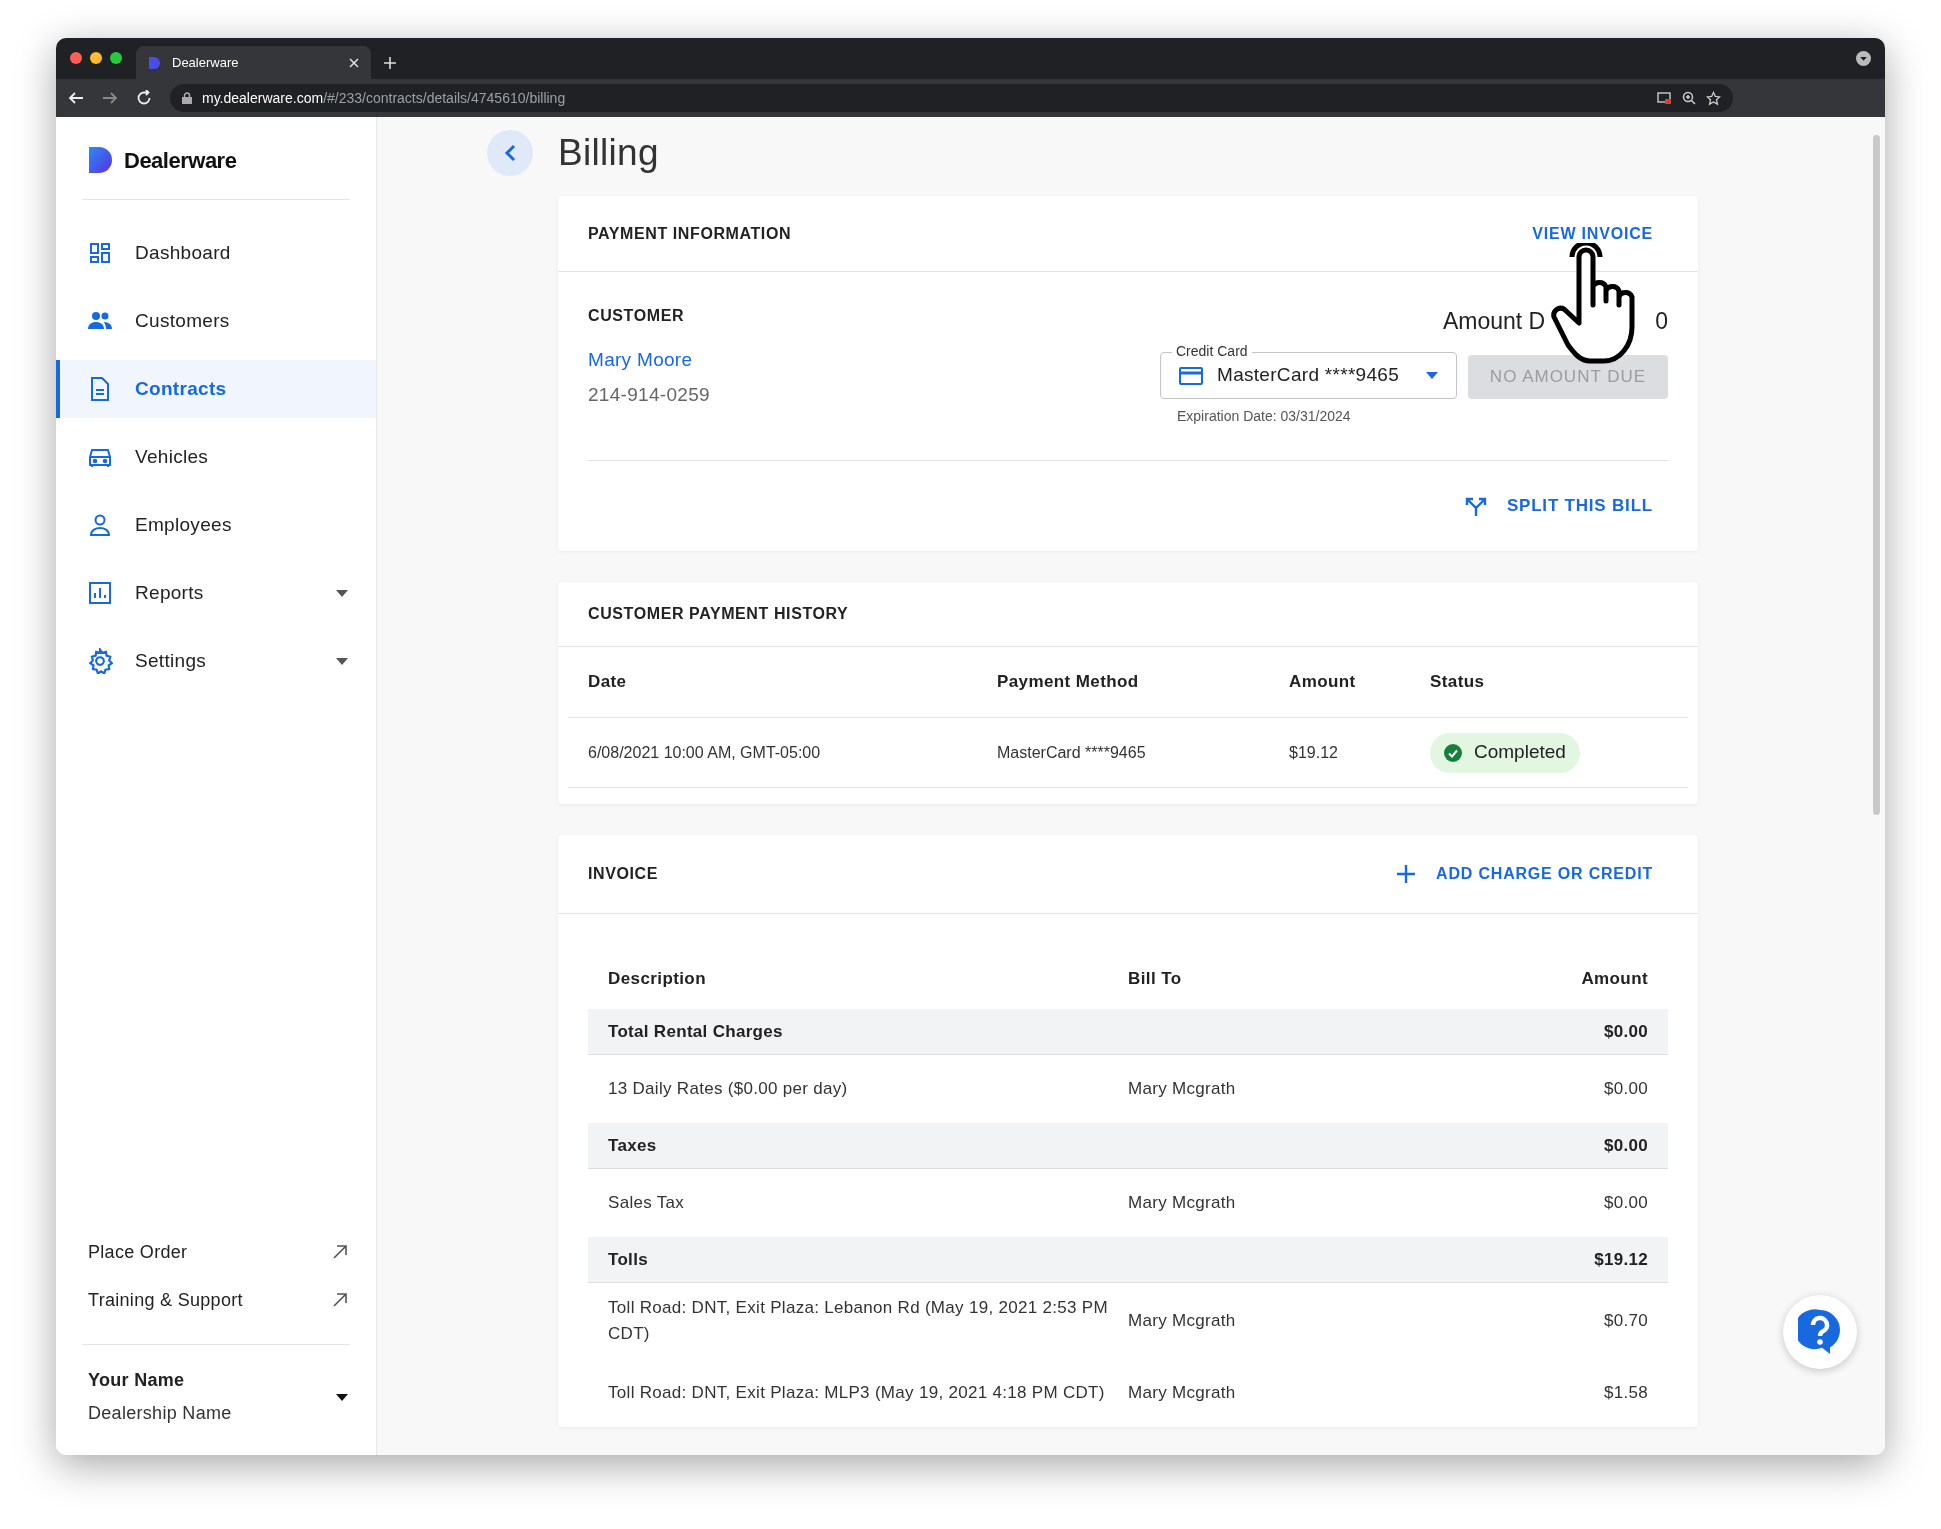 Image resolution: width=1941 pixels, height=1529 pixels. Describe the element at coordinates (76, 58) in the screenshot. I see `close-window-icon` at that location.